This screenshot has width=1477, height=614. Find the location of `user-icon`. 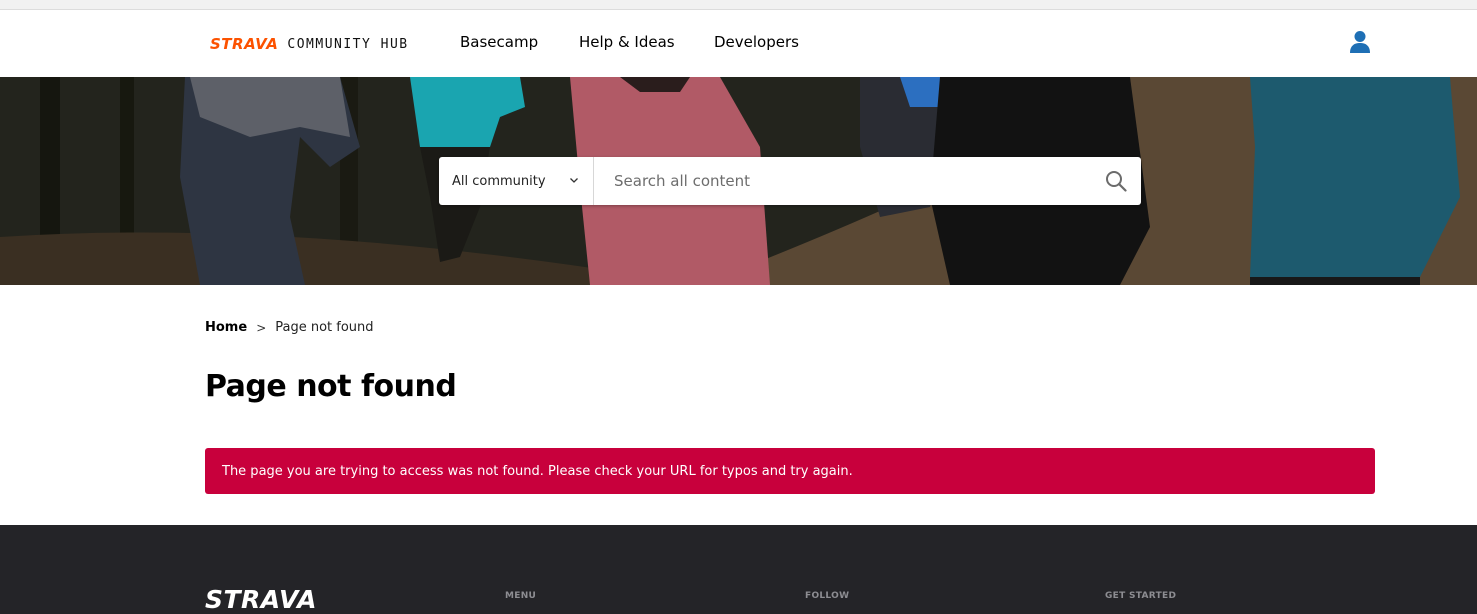

user-icon is located at coordinates (1360, 42).